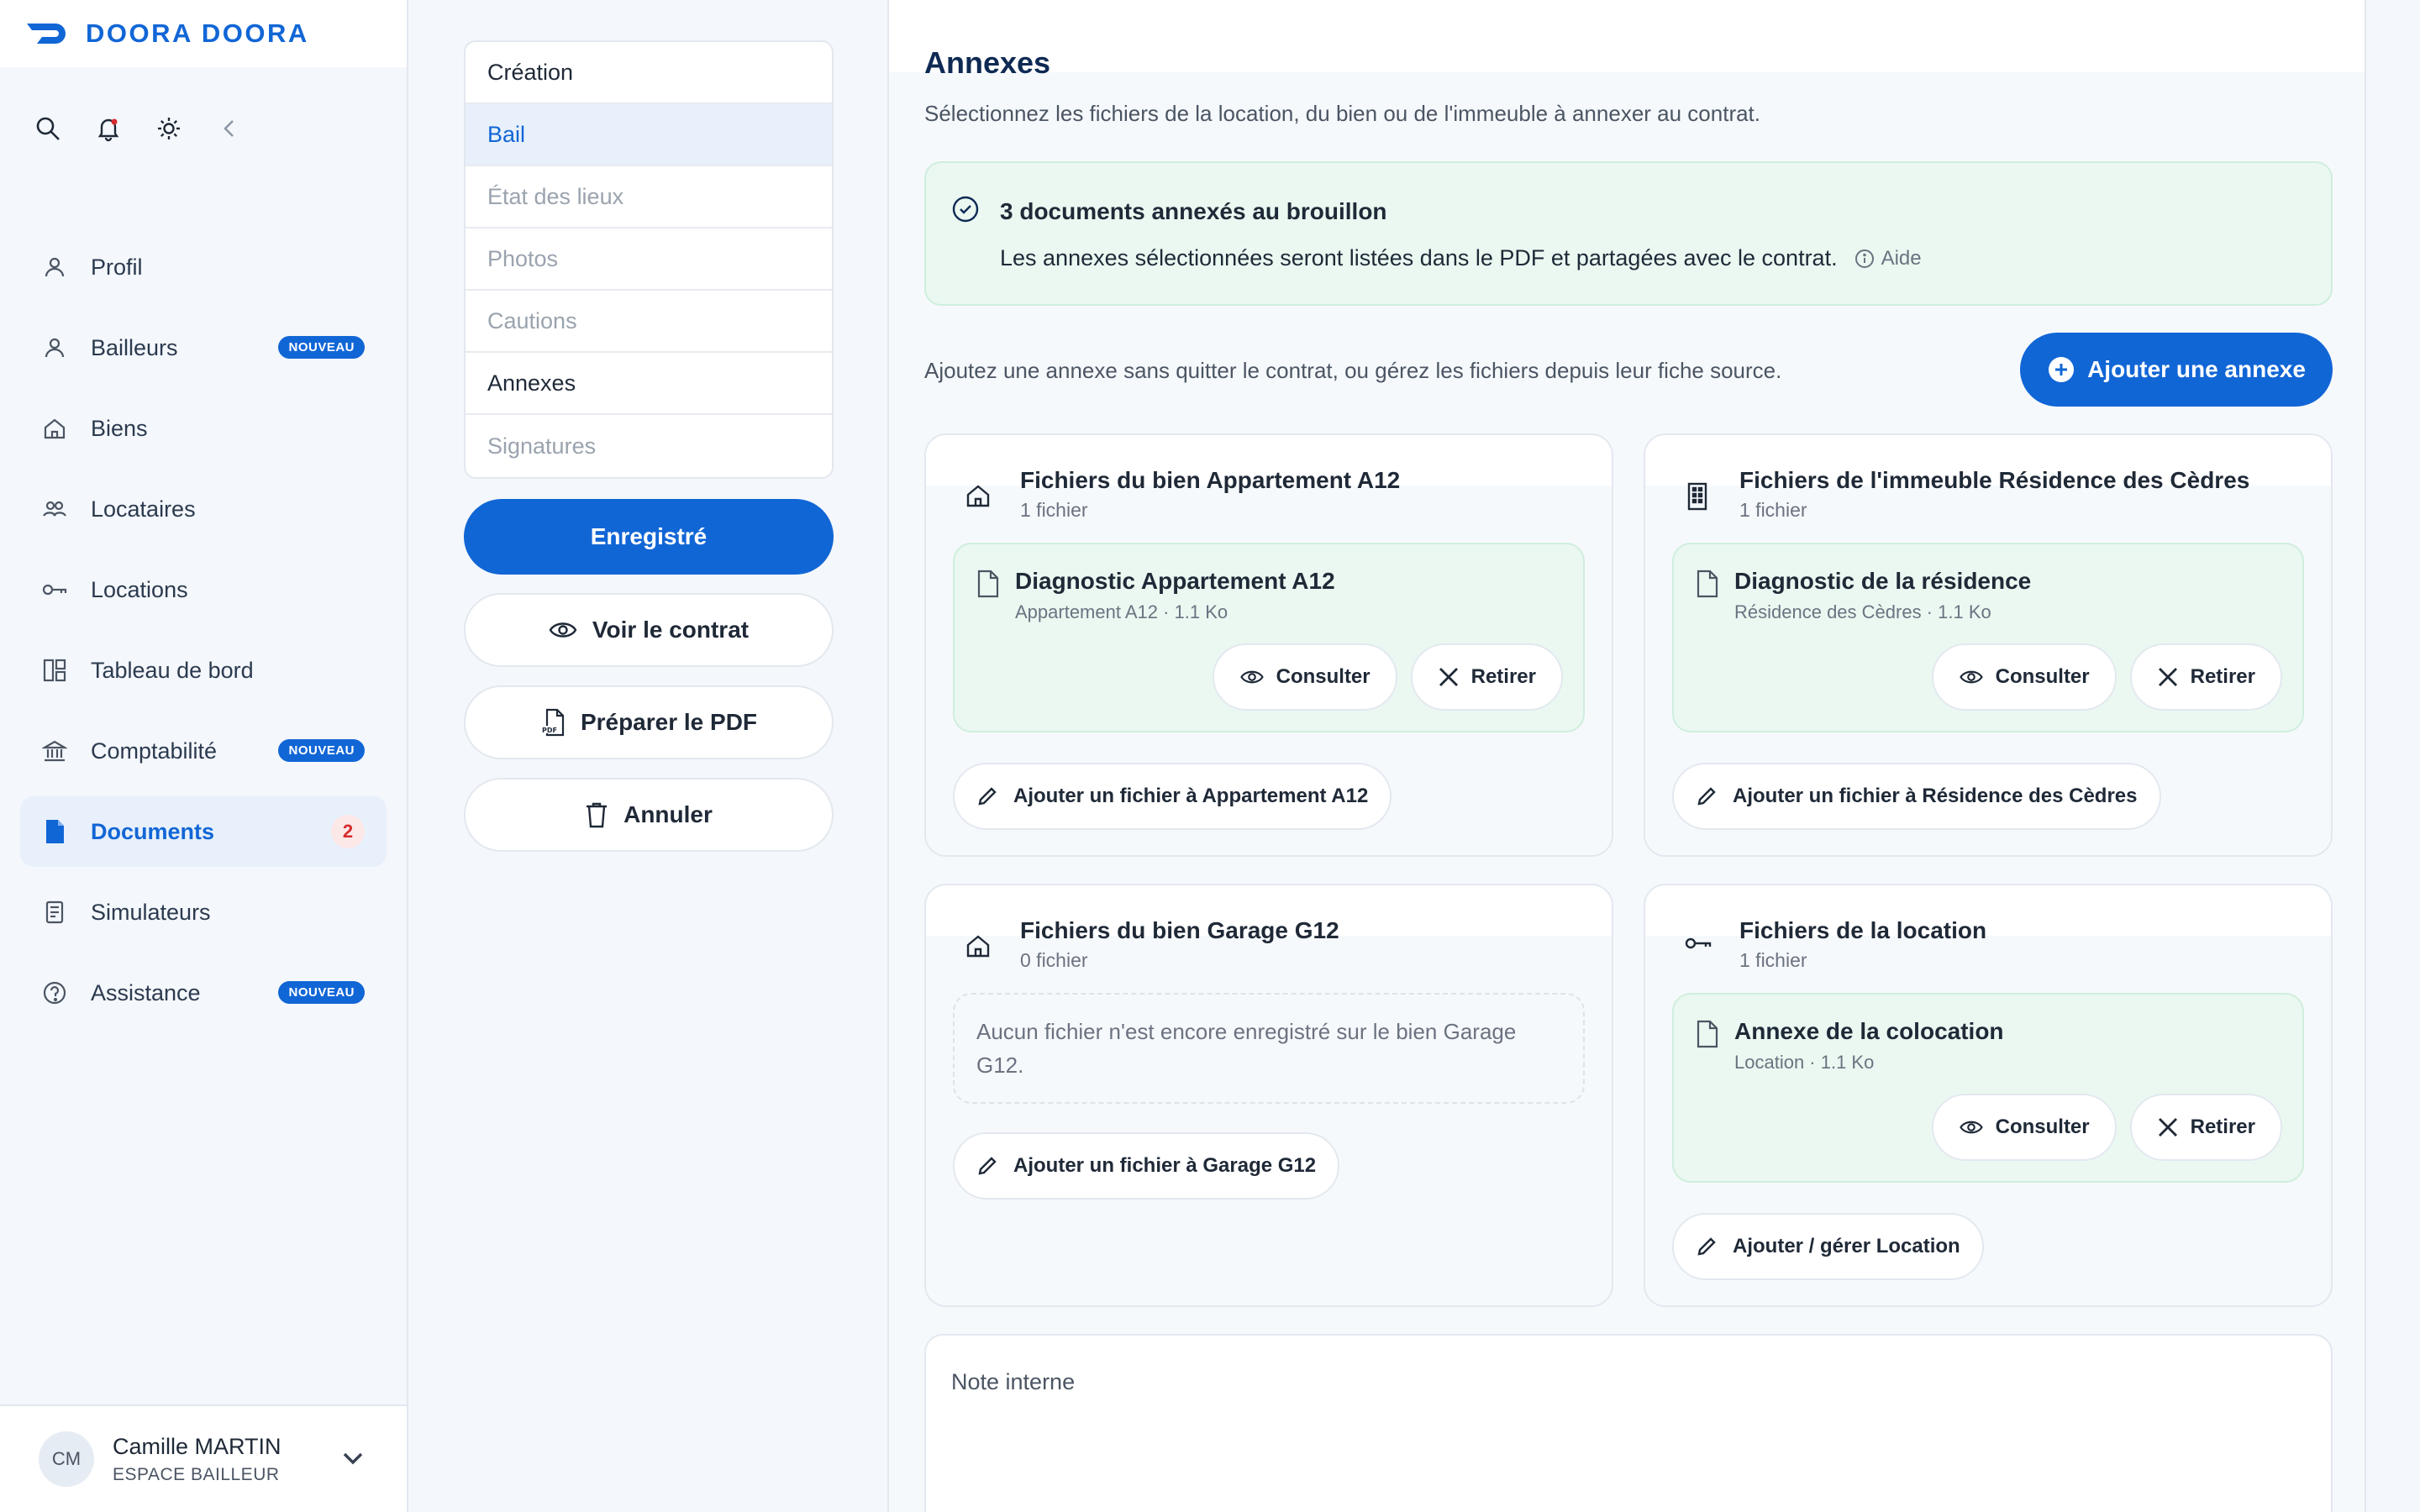 This screenshot has height=1512, width=2420. I want to click on sidebar-item-label: Tableau de bord, so click(172, 670).